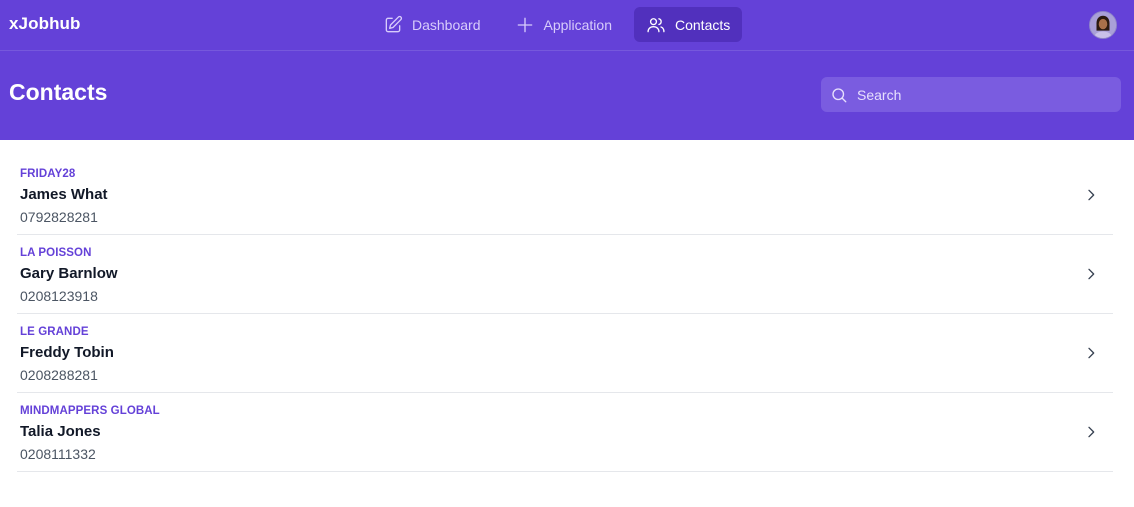  I want to click on avatar-image, so click(1103, 25).